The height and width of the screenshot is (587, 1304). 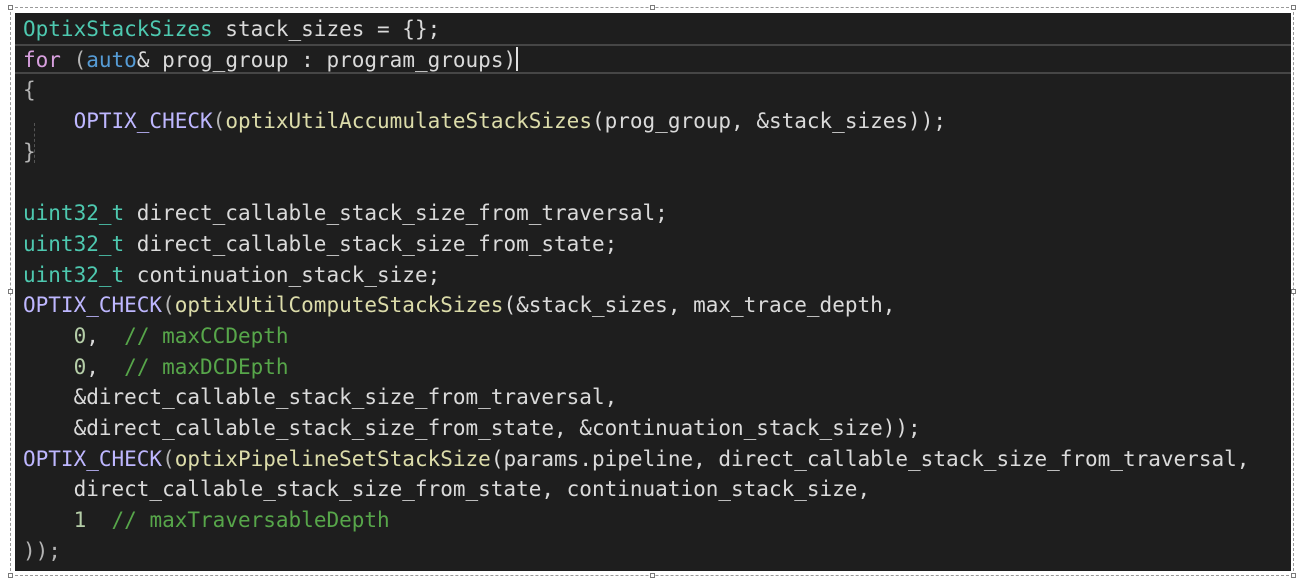 What do you see at coordinates (517, 58) in the screenshot?
I see `text-caret` at bounding box center [517, 58].